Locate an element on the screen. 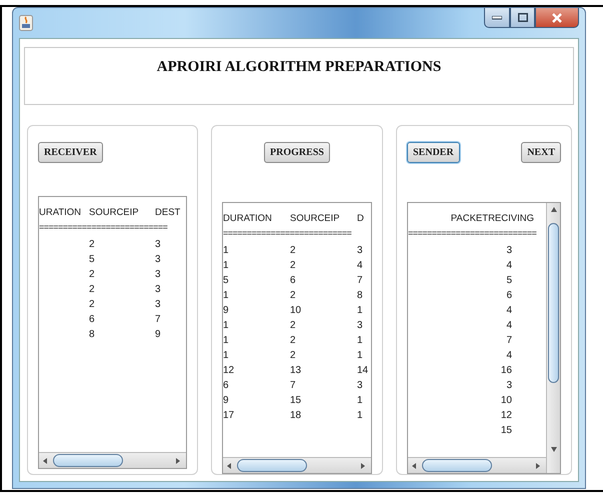 The height and width of the screenshot is (495, 603). close-icon is located at coordinates (557, 17).